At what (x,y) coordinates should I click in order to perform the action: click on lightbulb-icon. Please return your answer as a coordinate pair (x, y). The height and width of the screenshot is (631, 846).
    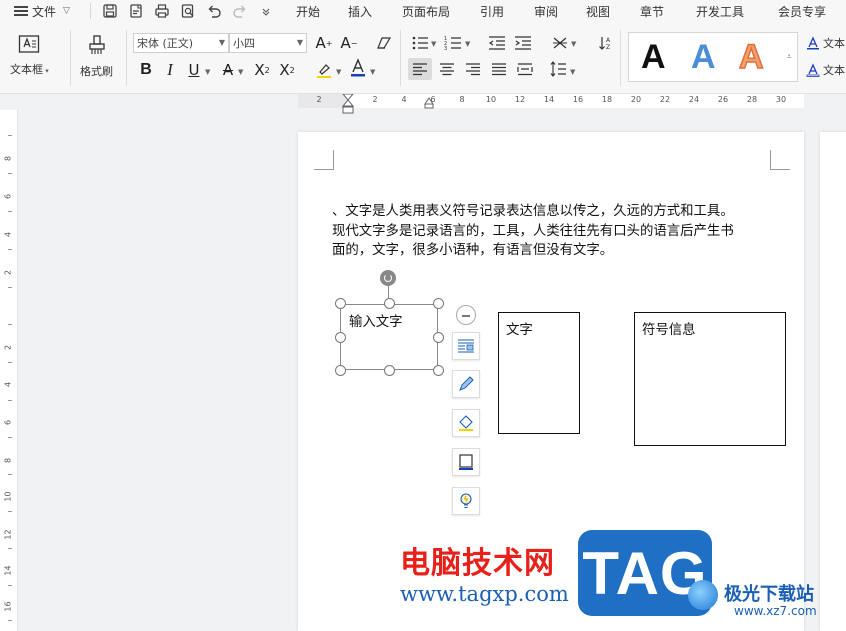
    Looking at the image, I should click on (466, 501).